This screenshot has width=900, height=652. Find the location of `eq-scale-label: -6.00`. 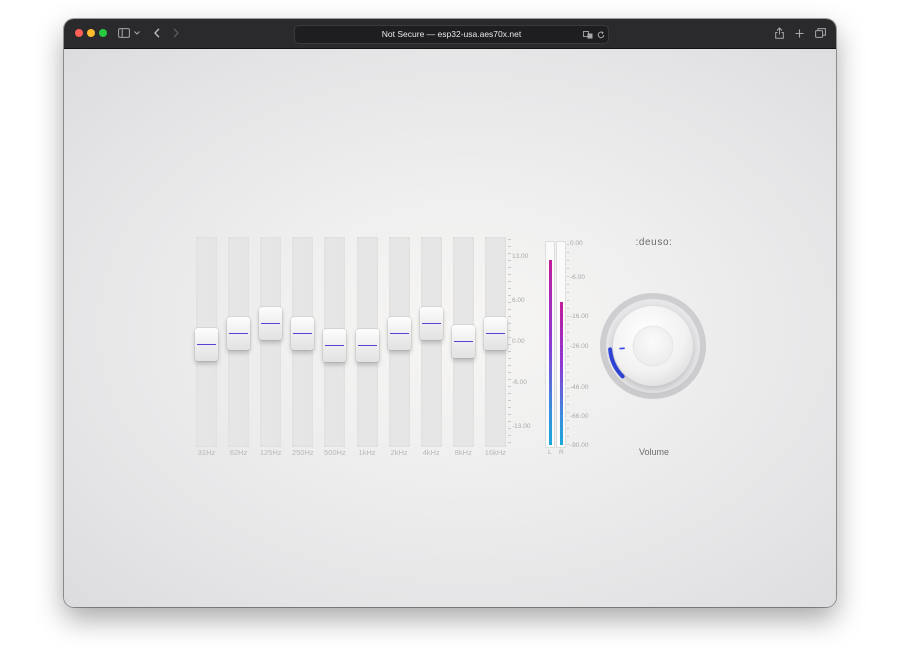

eq-scale-label: -6.00 is located at coordinates (519, 382).